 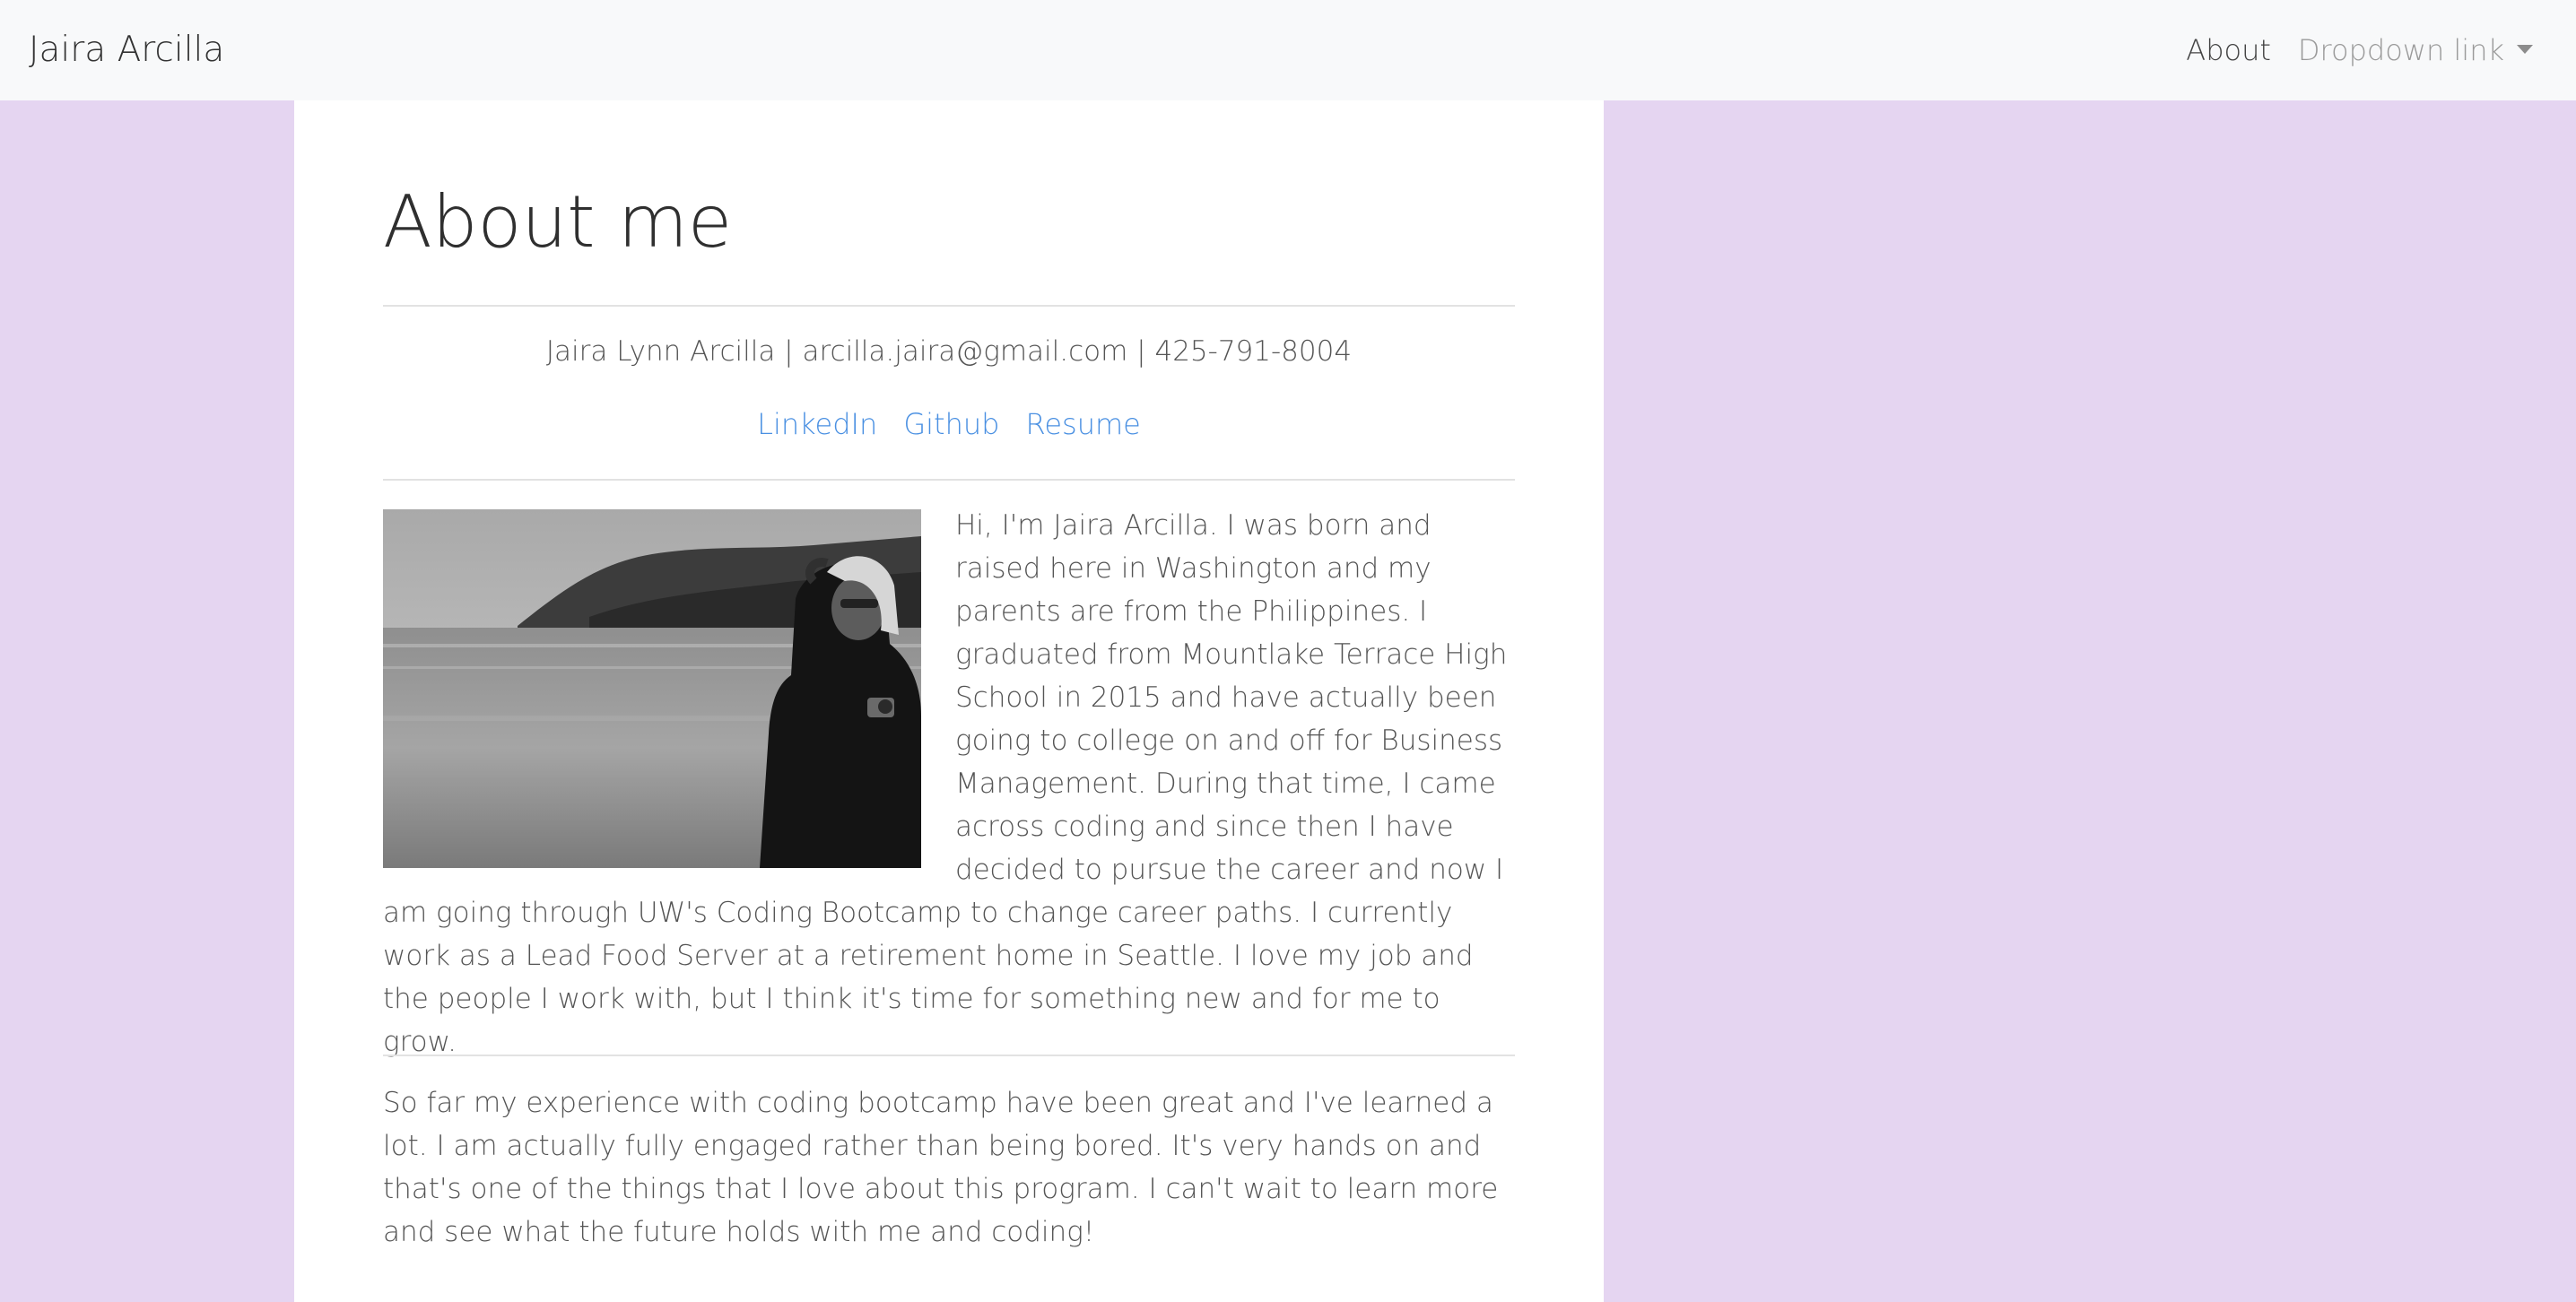 I want to click on profile-photo, so click(x=652, y=688).